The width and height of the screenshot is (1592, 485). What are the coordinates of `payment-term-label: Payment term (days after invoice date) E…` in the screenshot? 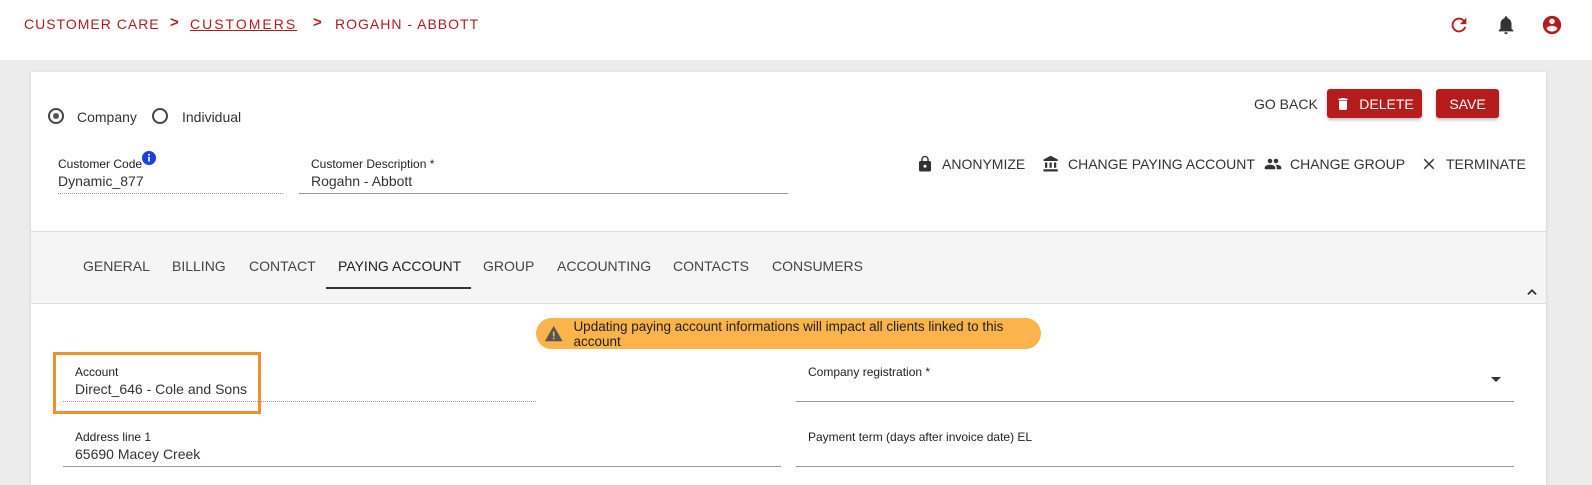 It's located at (920, 437).